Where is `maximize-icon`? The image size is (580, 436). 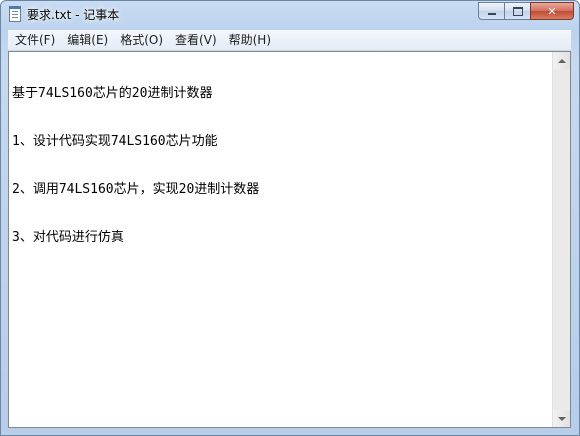
maximize-icon is located at coordinates (517, 11).